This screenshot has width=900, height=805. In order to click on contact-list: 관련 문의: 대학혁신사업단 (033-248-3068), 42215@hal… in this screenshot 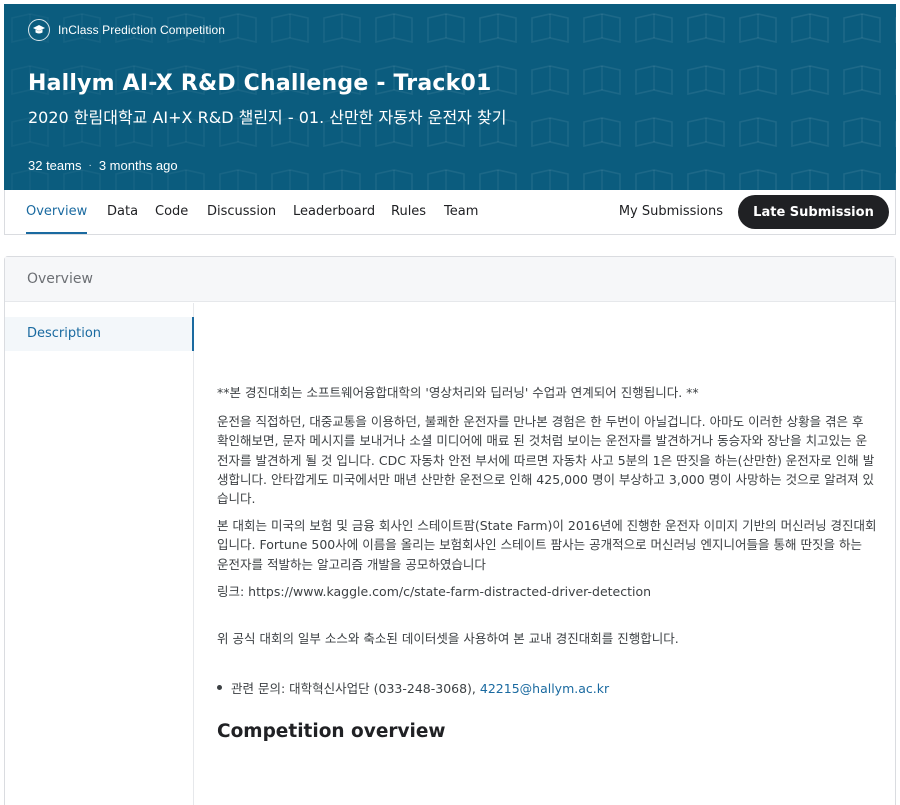, I will do `click(547, 687)`.